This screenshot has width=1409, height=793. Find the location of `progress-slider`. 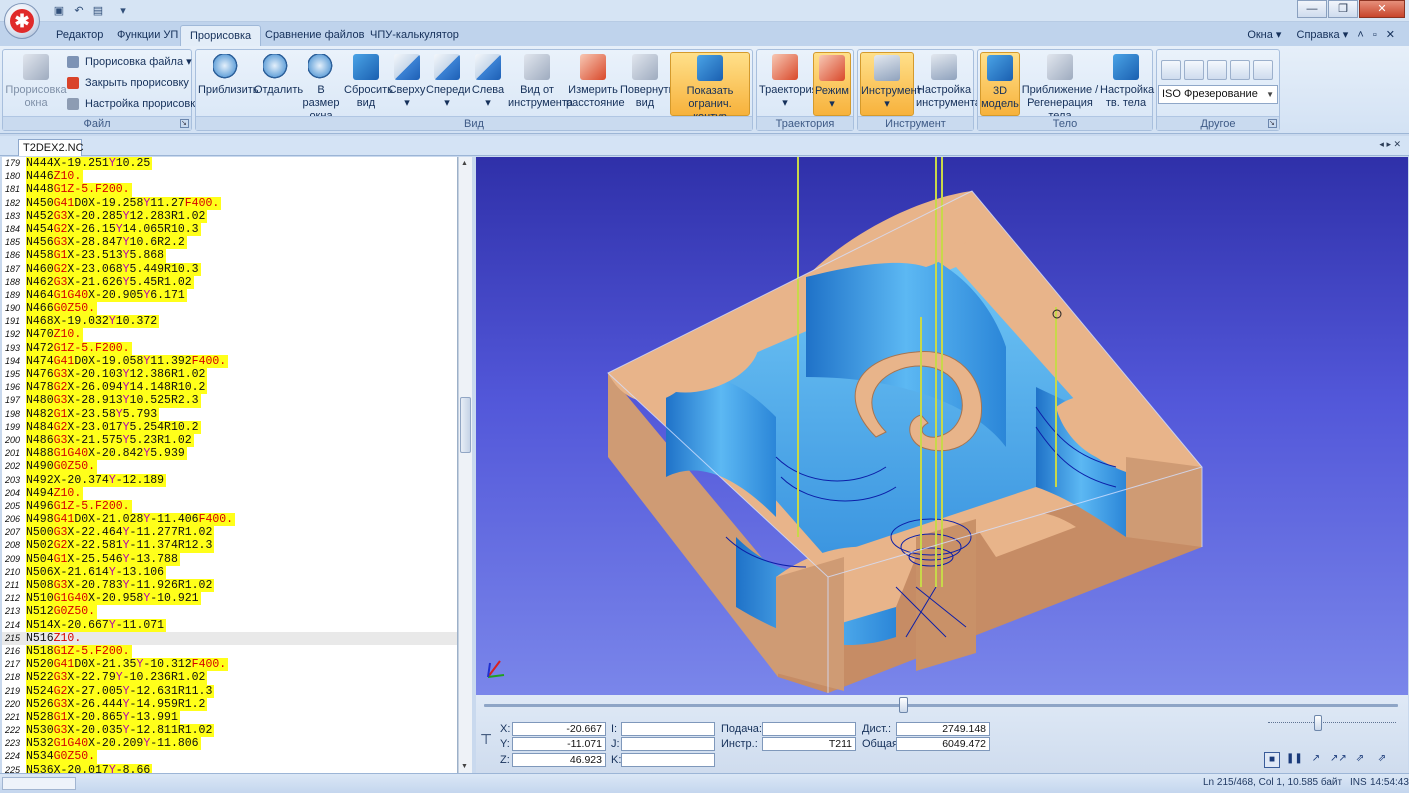

progress-slider is located at coordinates (941, 705).